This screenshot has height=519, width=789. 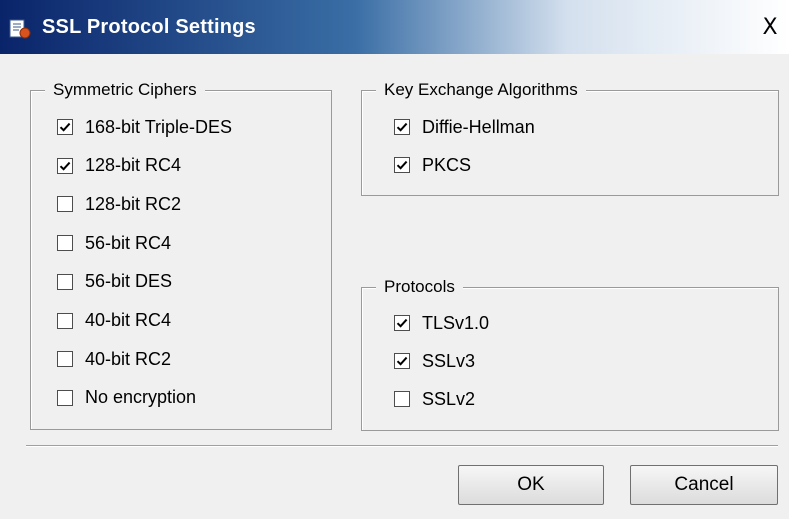 I want to click on checkbox-128-bit-rc4, so click(x=65, y=165).